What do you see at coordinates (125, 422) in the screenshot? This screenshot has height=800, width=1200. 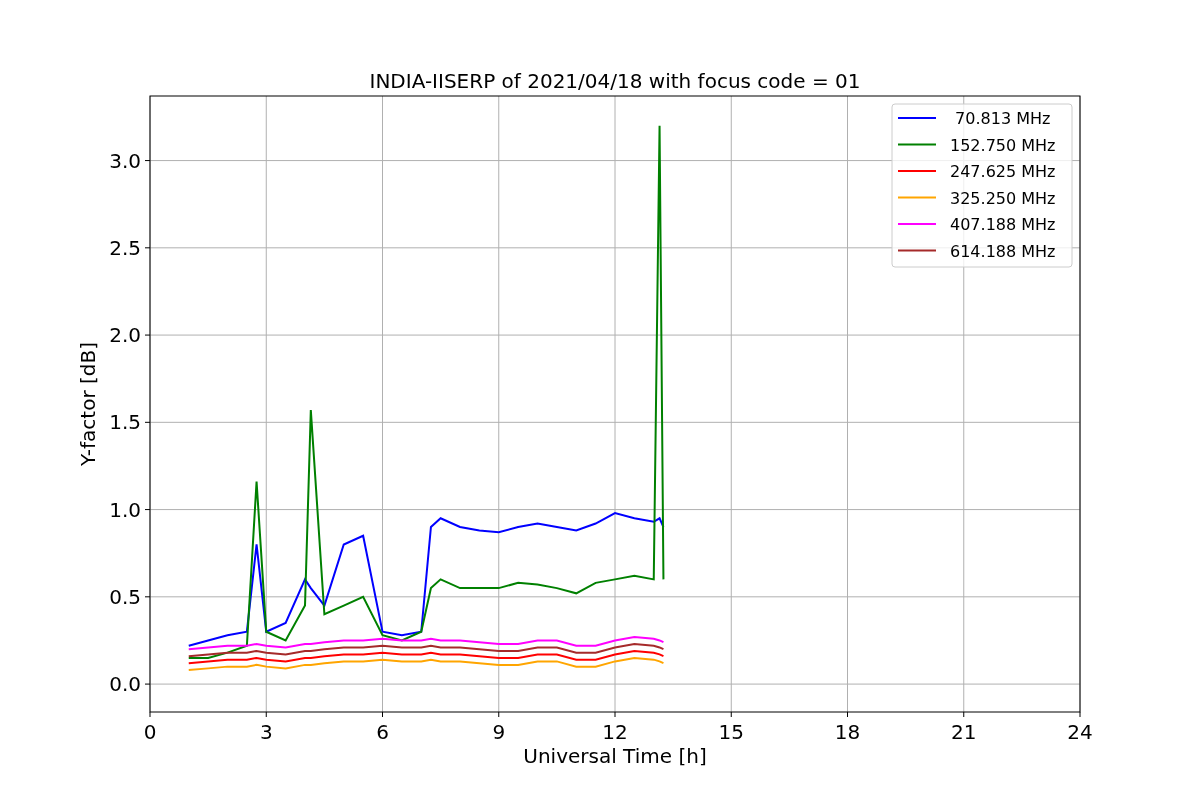 I see `y-tick-label: 1.5` at bounding box center [125, 422].